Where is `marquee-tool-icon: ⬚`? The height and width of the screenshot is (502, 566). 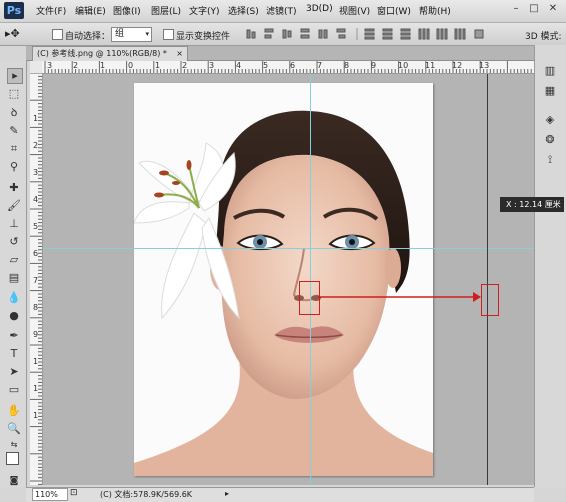
marquee-tool-icon: ⬚ is located at coordinates (14, 94).